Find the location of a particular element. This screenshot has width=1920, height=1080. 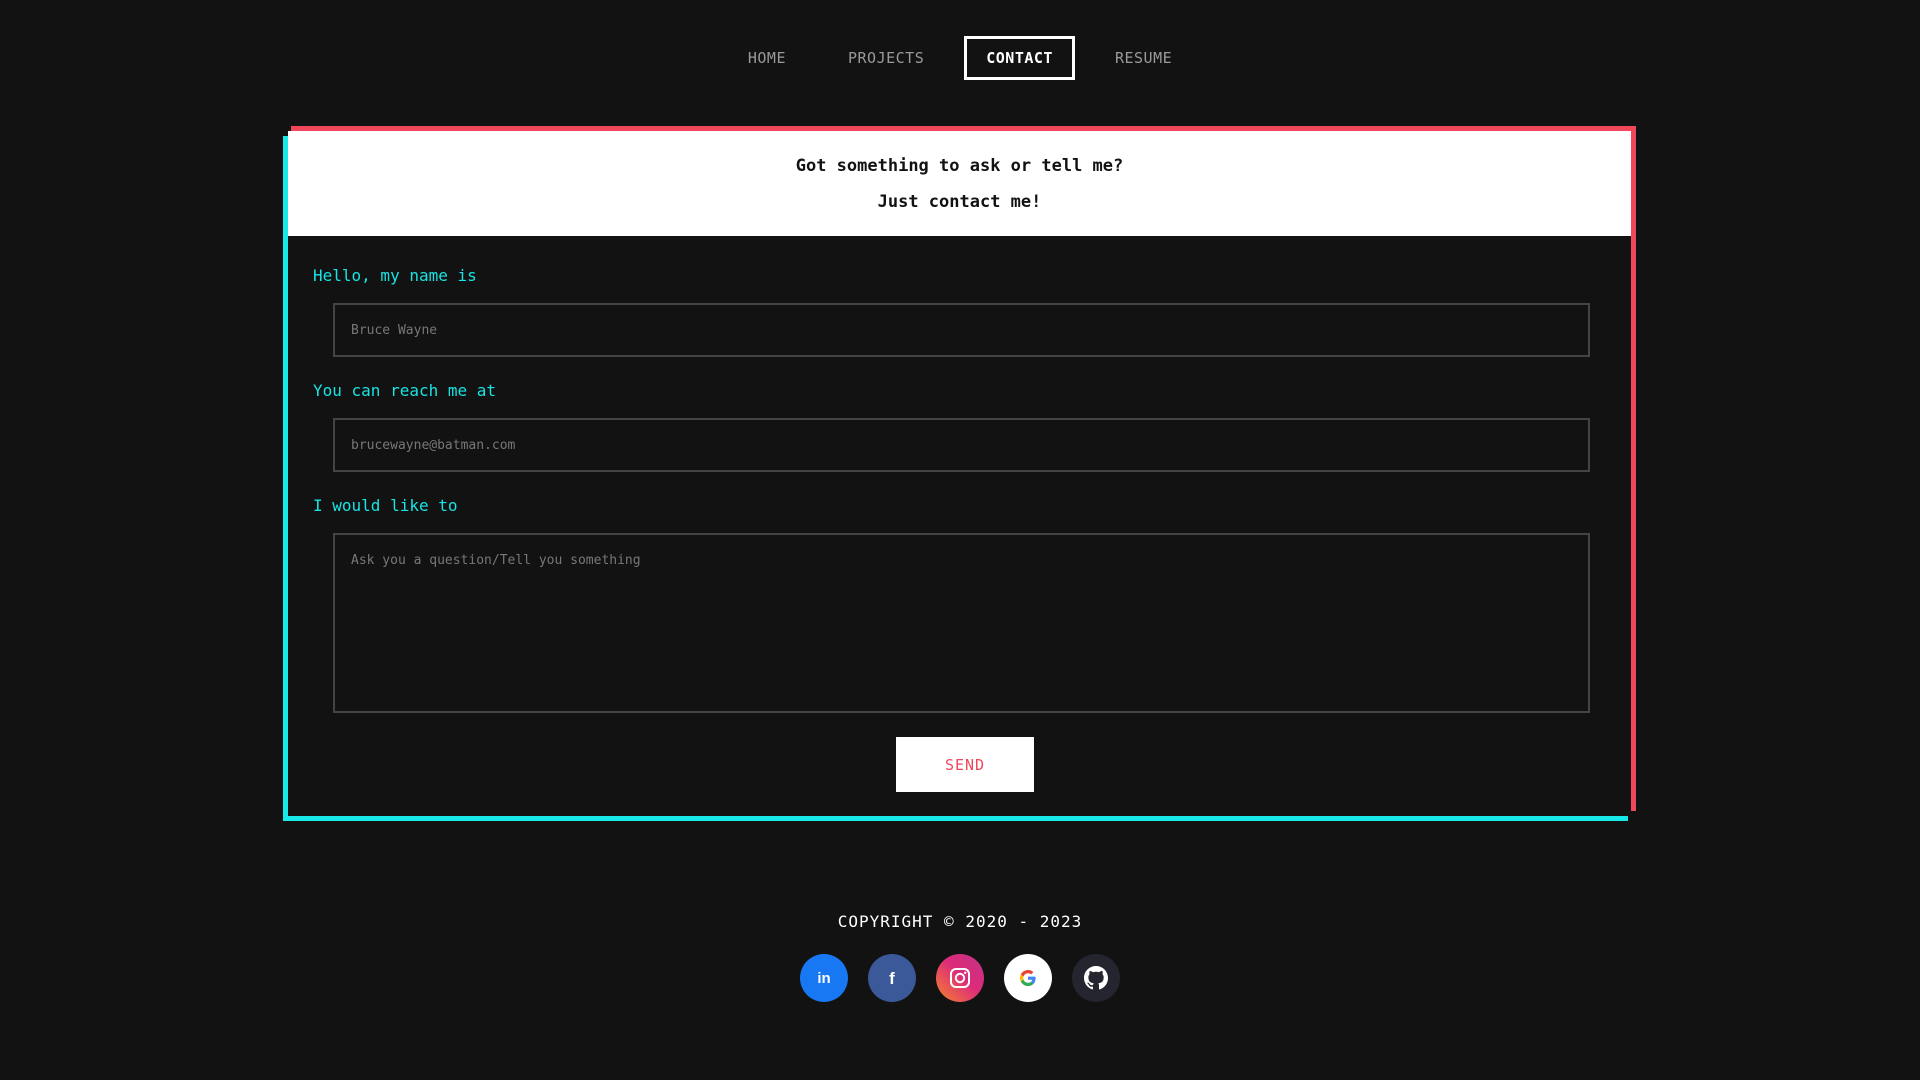

nav-resume: RESUME is located at coordinates (1143, 58).